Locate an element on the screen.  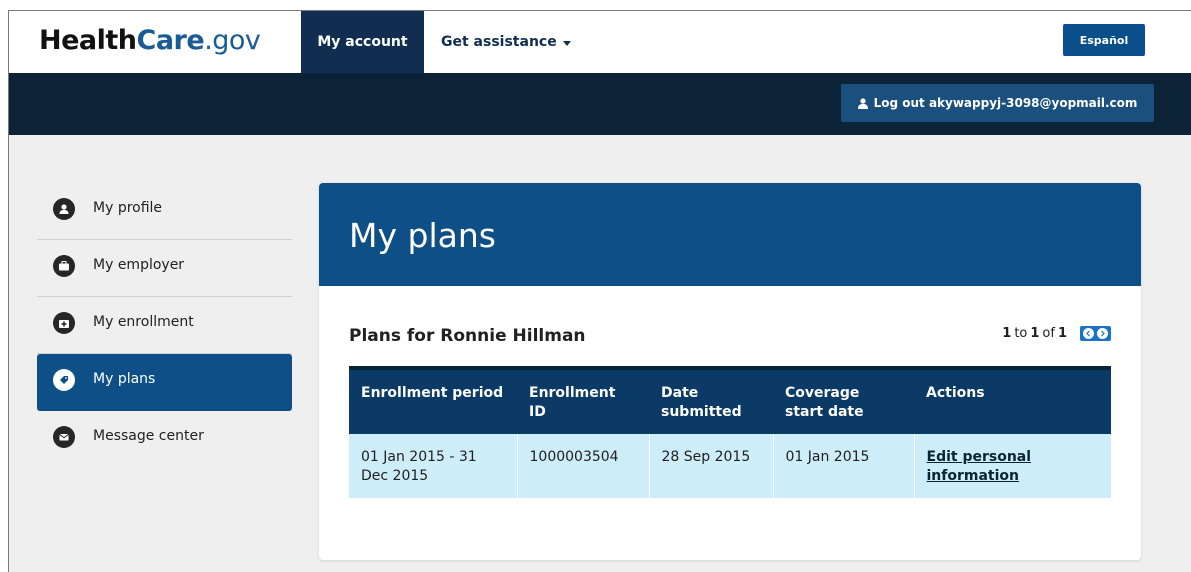
column-header: Date submitted is located at coordinates (701, 402).